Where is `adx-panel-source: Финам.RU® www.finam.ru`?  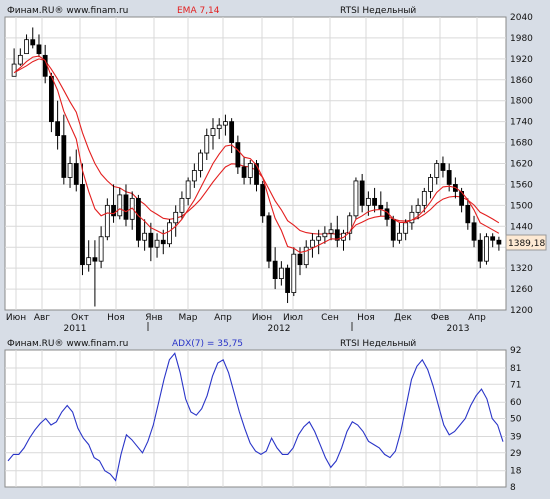
adx-panel-source: Финам.RU® www.finam.ru is located at coordinates (67, 344).